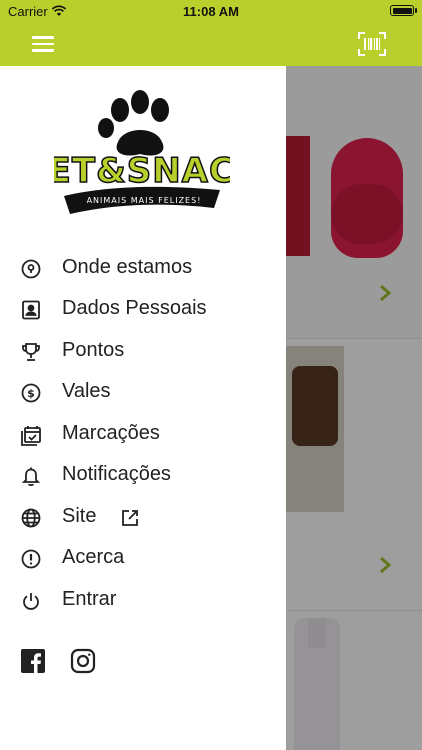 The width and height of the screenshot is (422, 750). Describe the element at coordinates (31, 436) in the screenshot. I see `calendar-check-icon` at that location.